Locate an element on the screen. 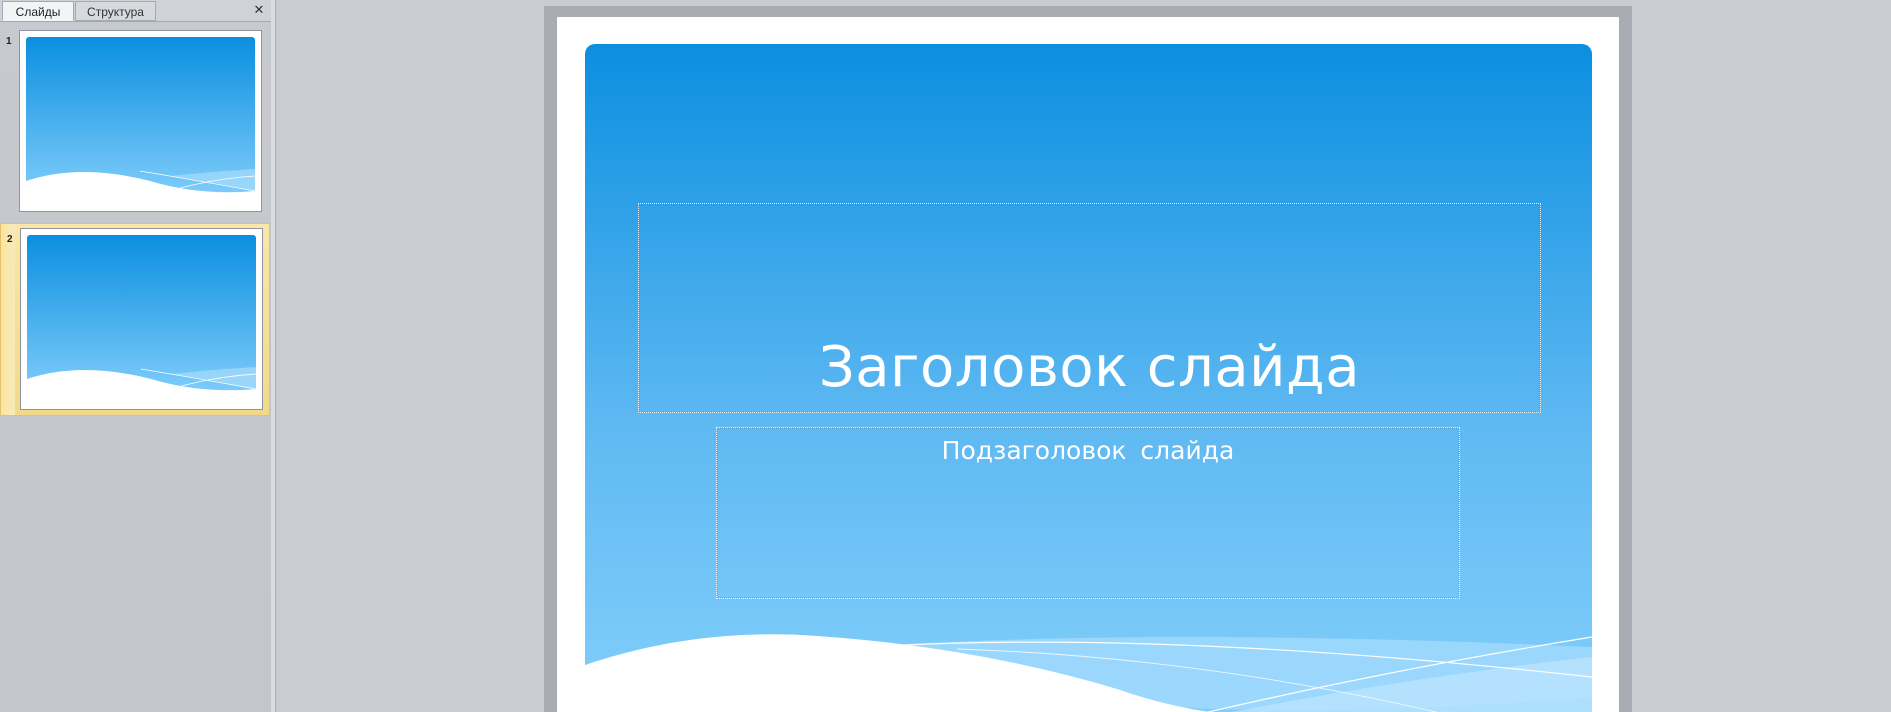 The image size is (1891, 712). slides-panel: Слайды Структура ✕ 1 2 is located at coordinates (136, 356).